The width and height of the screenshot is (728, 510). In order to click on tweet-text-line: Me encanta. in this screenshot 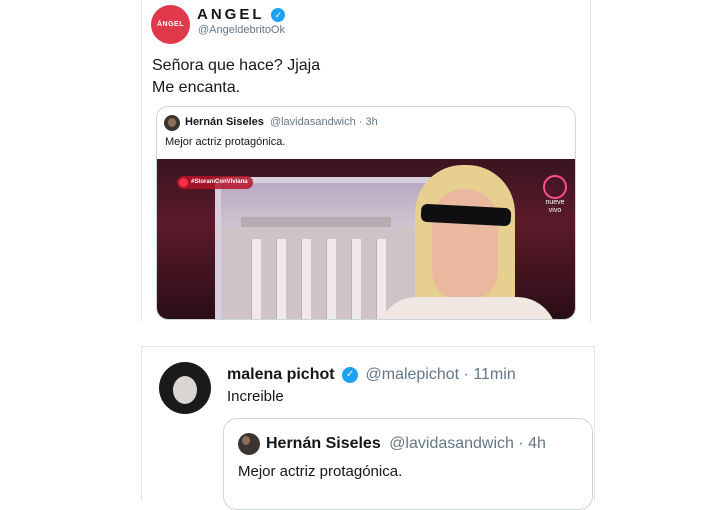, I will do `click(196, 87)`.